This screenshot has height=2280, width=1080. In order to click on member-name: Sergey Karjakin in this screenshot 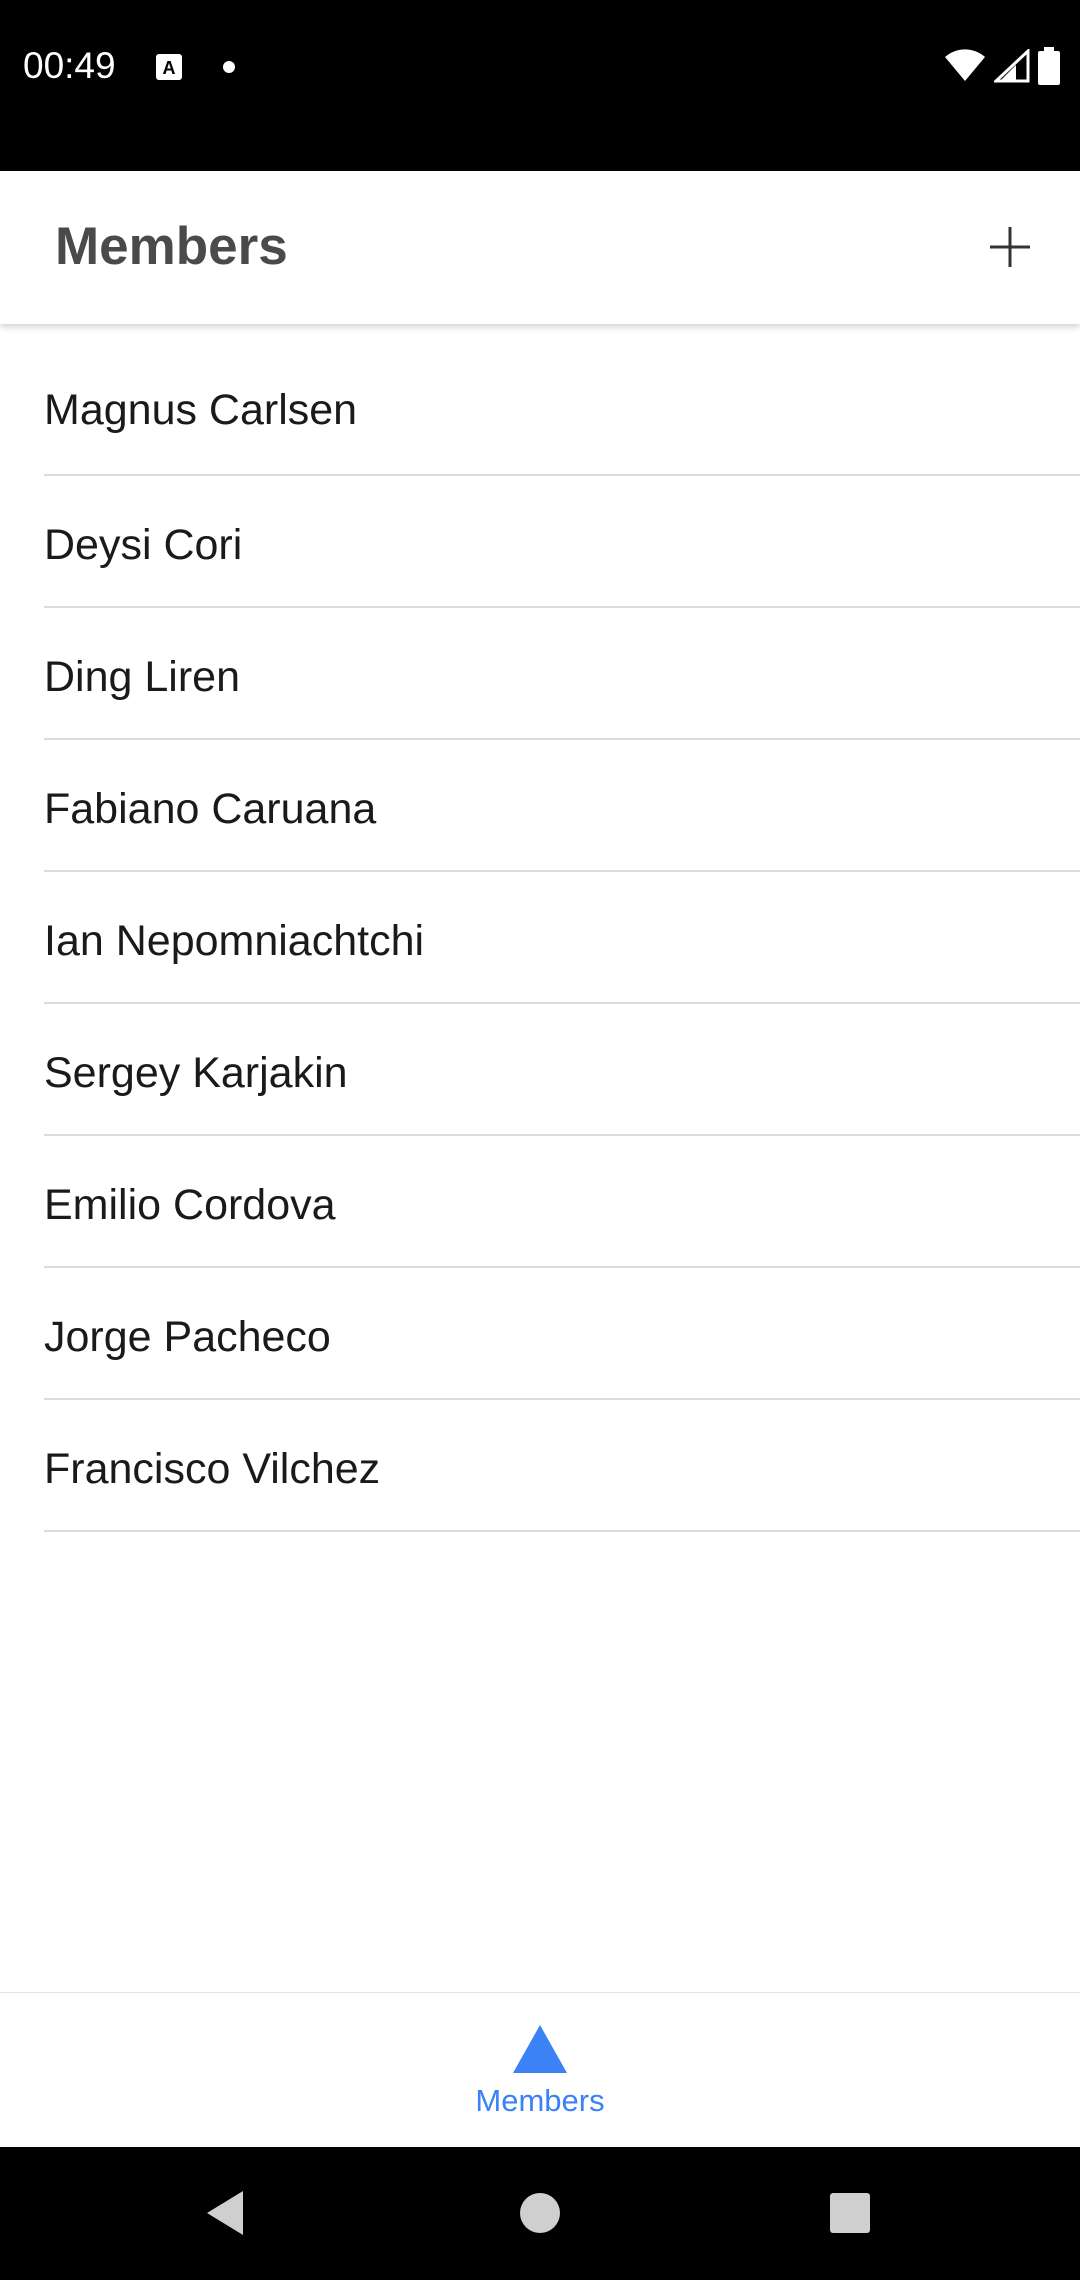, I will do `click(196, 1073)`.